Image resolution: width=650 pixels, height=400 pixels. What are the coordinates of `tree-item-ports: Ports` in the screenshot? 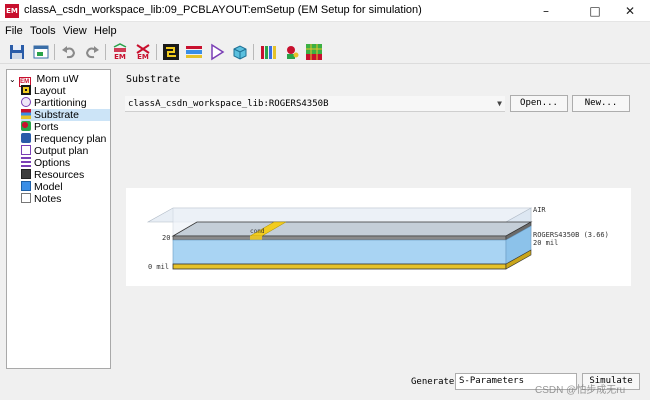 It's located at (40, 127).